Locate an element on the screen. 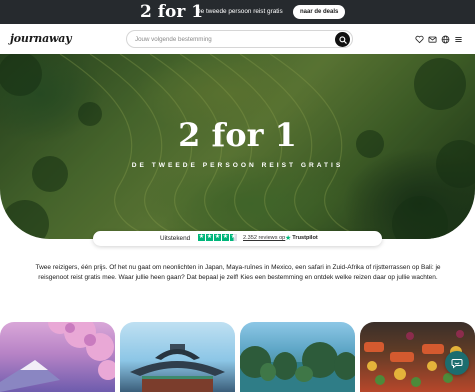  promo-headline: 2 for 1 is located at coordinates (172, 12).